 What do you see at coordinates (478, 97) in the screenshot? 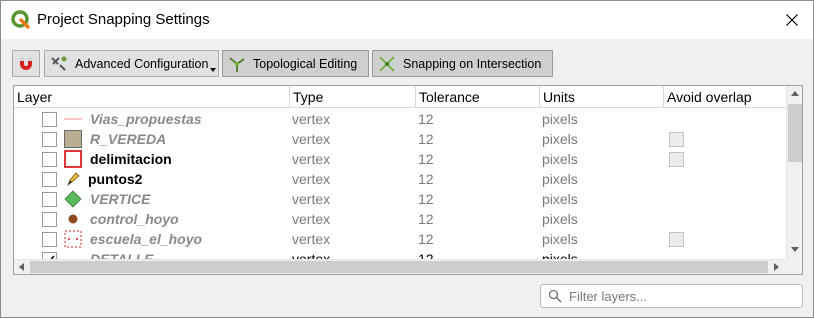
I see `column-header-tolerance: Tolerance` at bounding box center [478, 97].